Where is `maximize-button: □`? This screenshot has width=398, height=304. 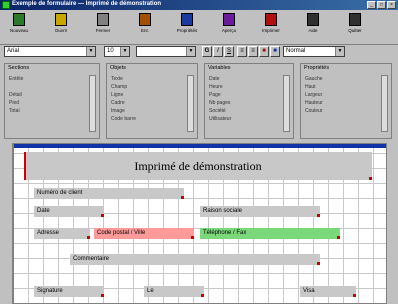 maximize-button: □ is located at coordinates (381, 5).